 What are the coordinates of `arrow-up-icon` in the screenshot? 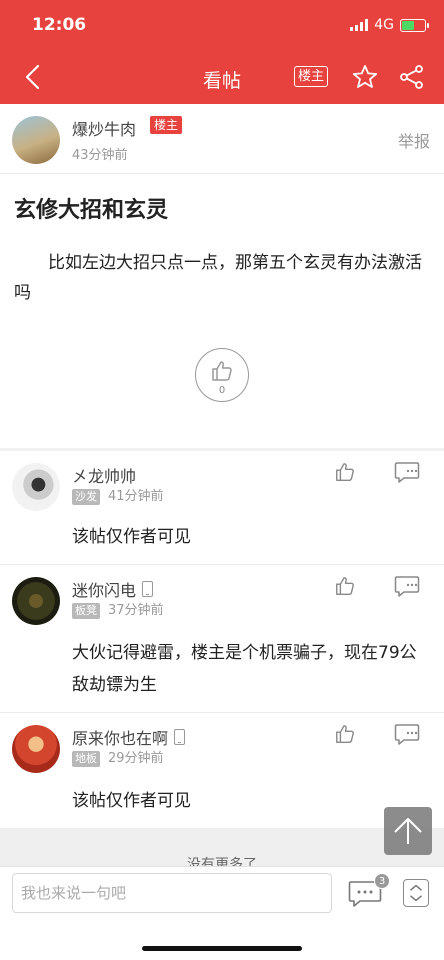 It's located at (408, 831).